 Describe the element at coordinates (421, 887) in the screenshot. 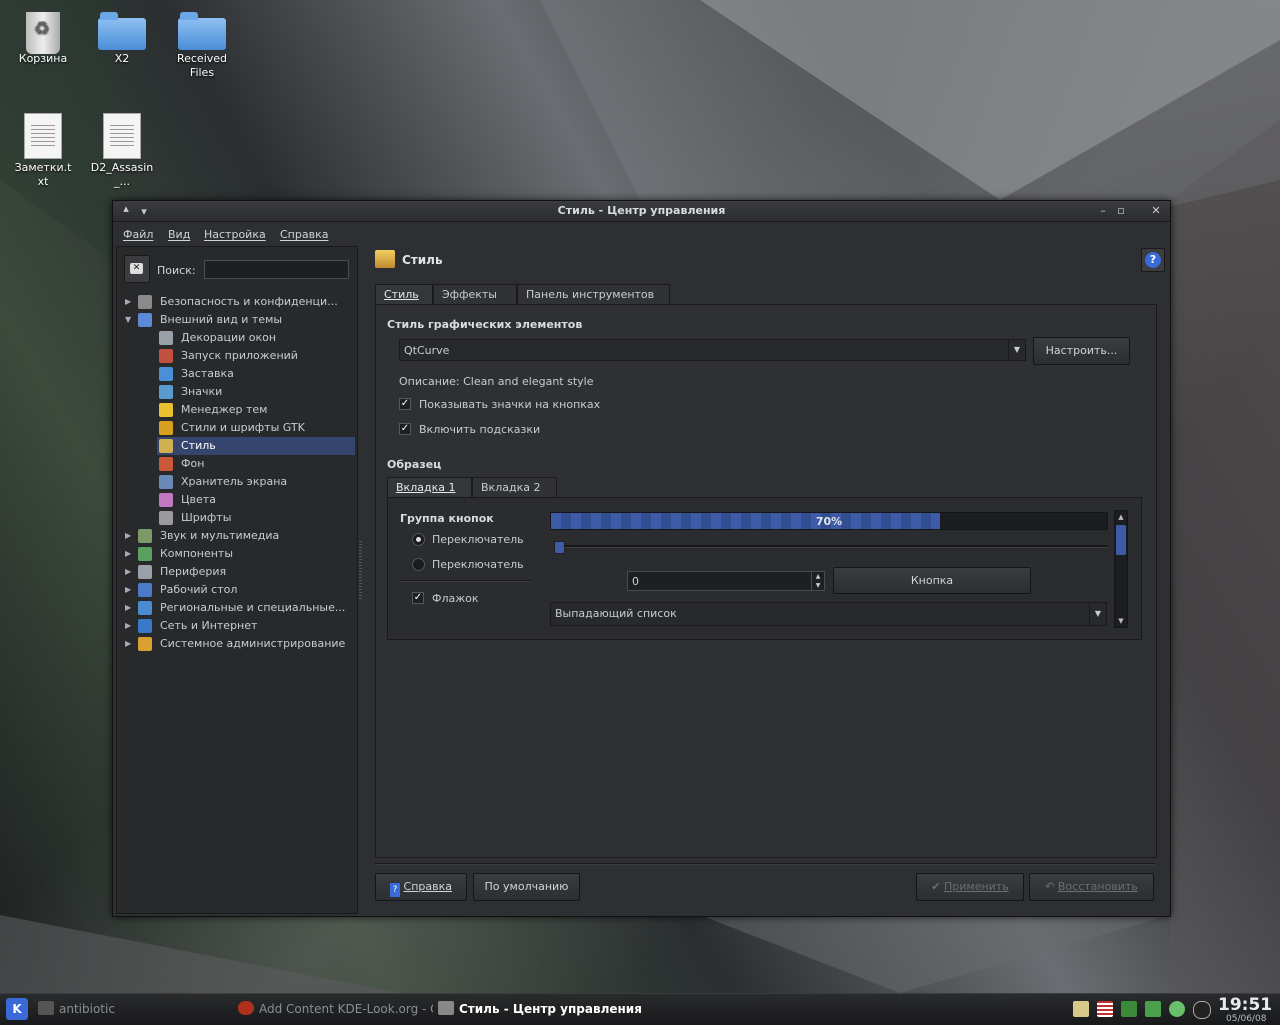

I see `help-button: ? Справка` at that location.